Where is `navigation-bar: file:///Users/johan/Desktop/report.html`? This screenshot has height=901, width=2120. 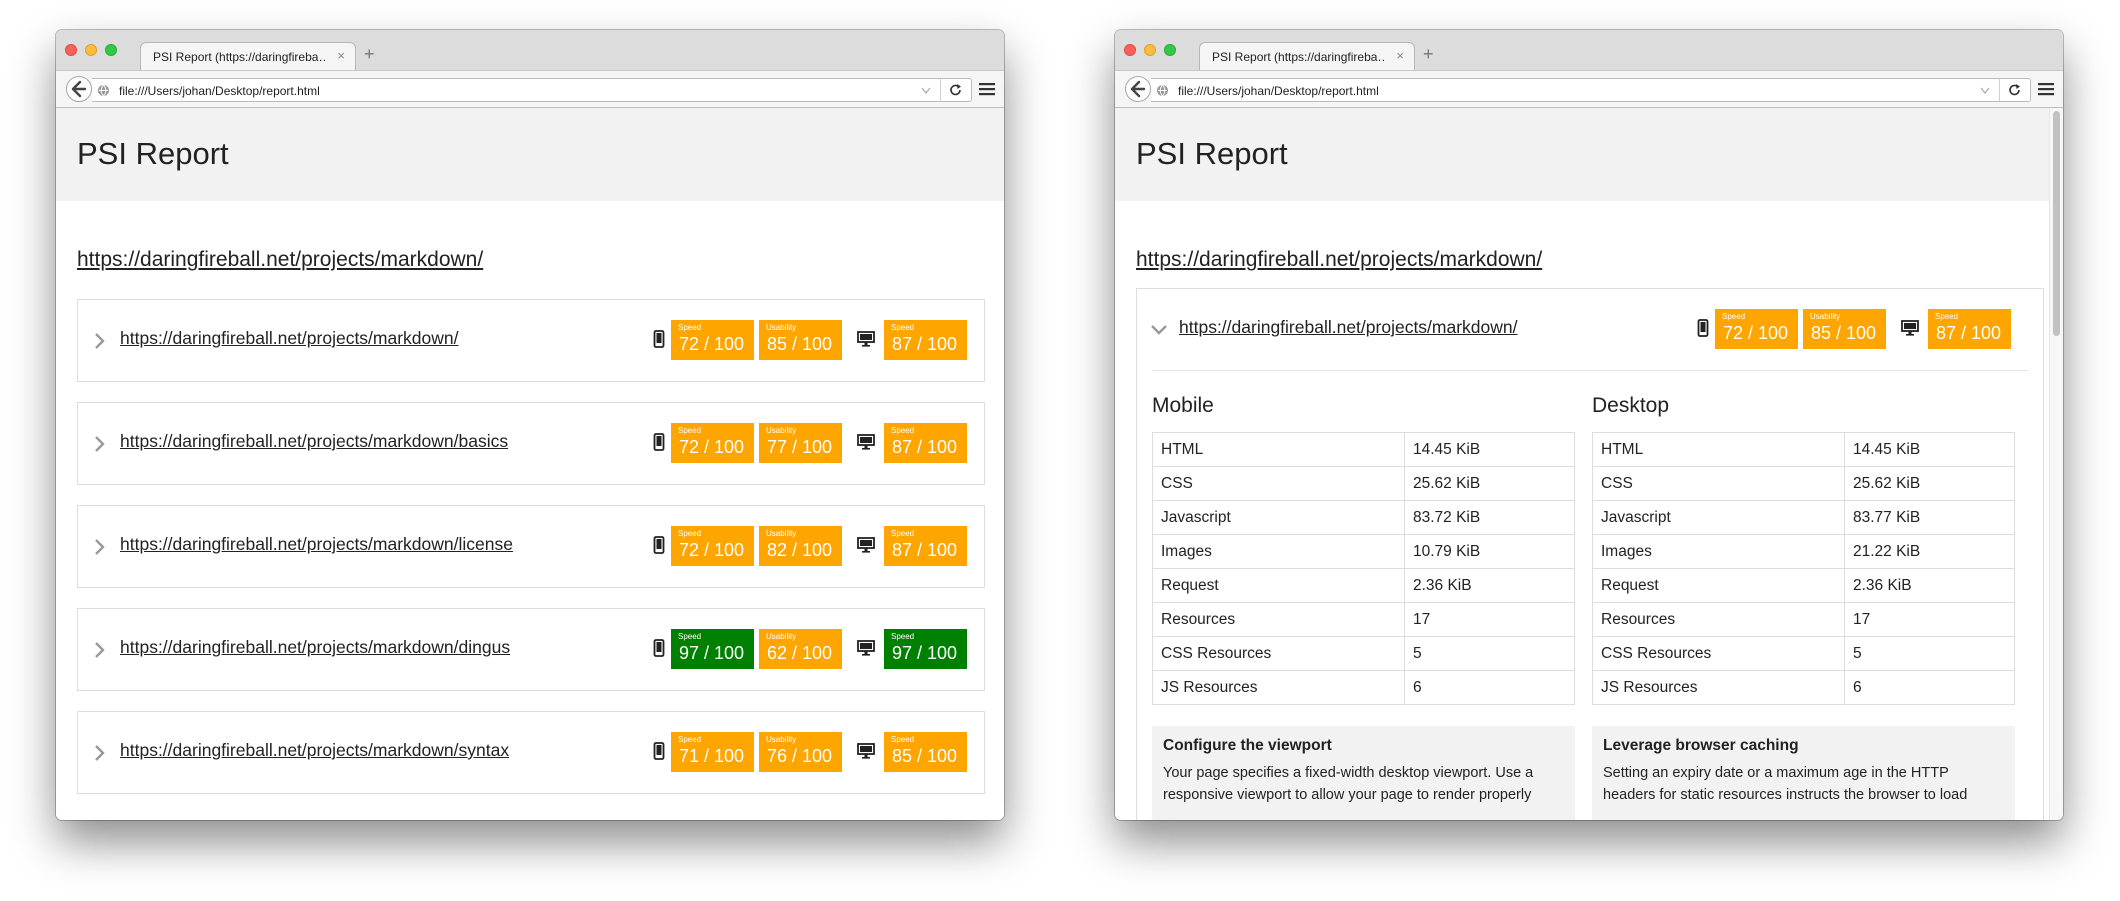
navigation-bar: file:///Users/johan/Desktop/report.html is located at coordinates (530, 89).